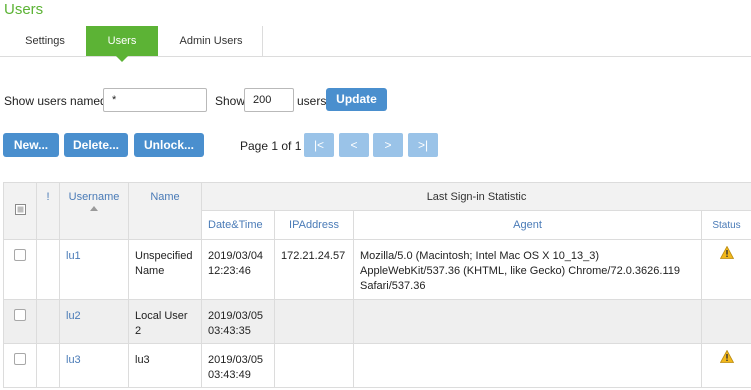 This screenshot has height=390, width=751. I want to click on tab-bar: Settings Users Admin Users, so click(375, 41).